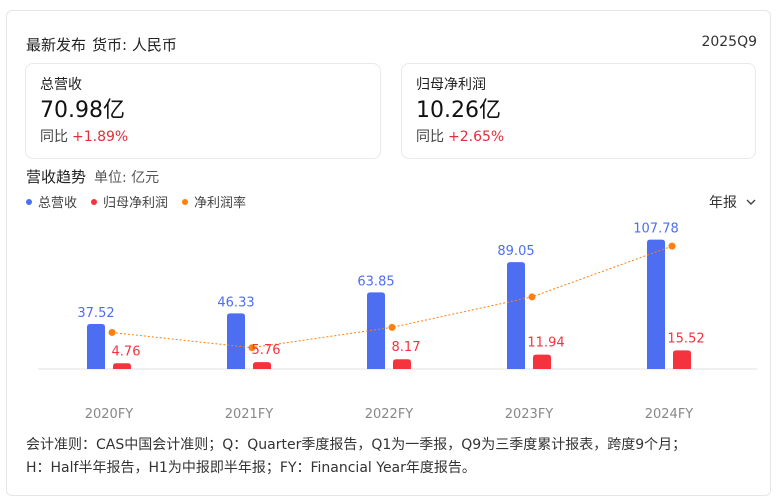  Describe the element at coordinates (532, 297) in the screenshot. I see `point-net-margin-2023FY` at that location.